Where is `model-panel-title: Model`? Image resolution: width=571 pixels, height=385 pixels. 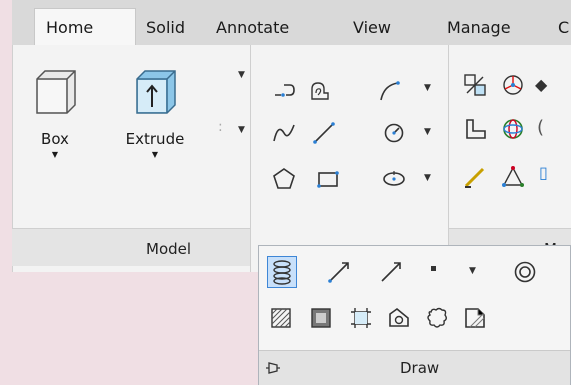 model-panel-title: Model is located at coordinates (169, 249).